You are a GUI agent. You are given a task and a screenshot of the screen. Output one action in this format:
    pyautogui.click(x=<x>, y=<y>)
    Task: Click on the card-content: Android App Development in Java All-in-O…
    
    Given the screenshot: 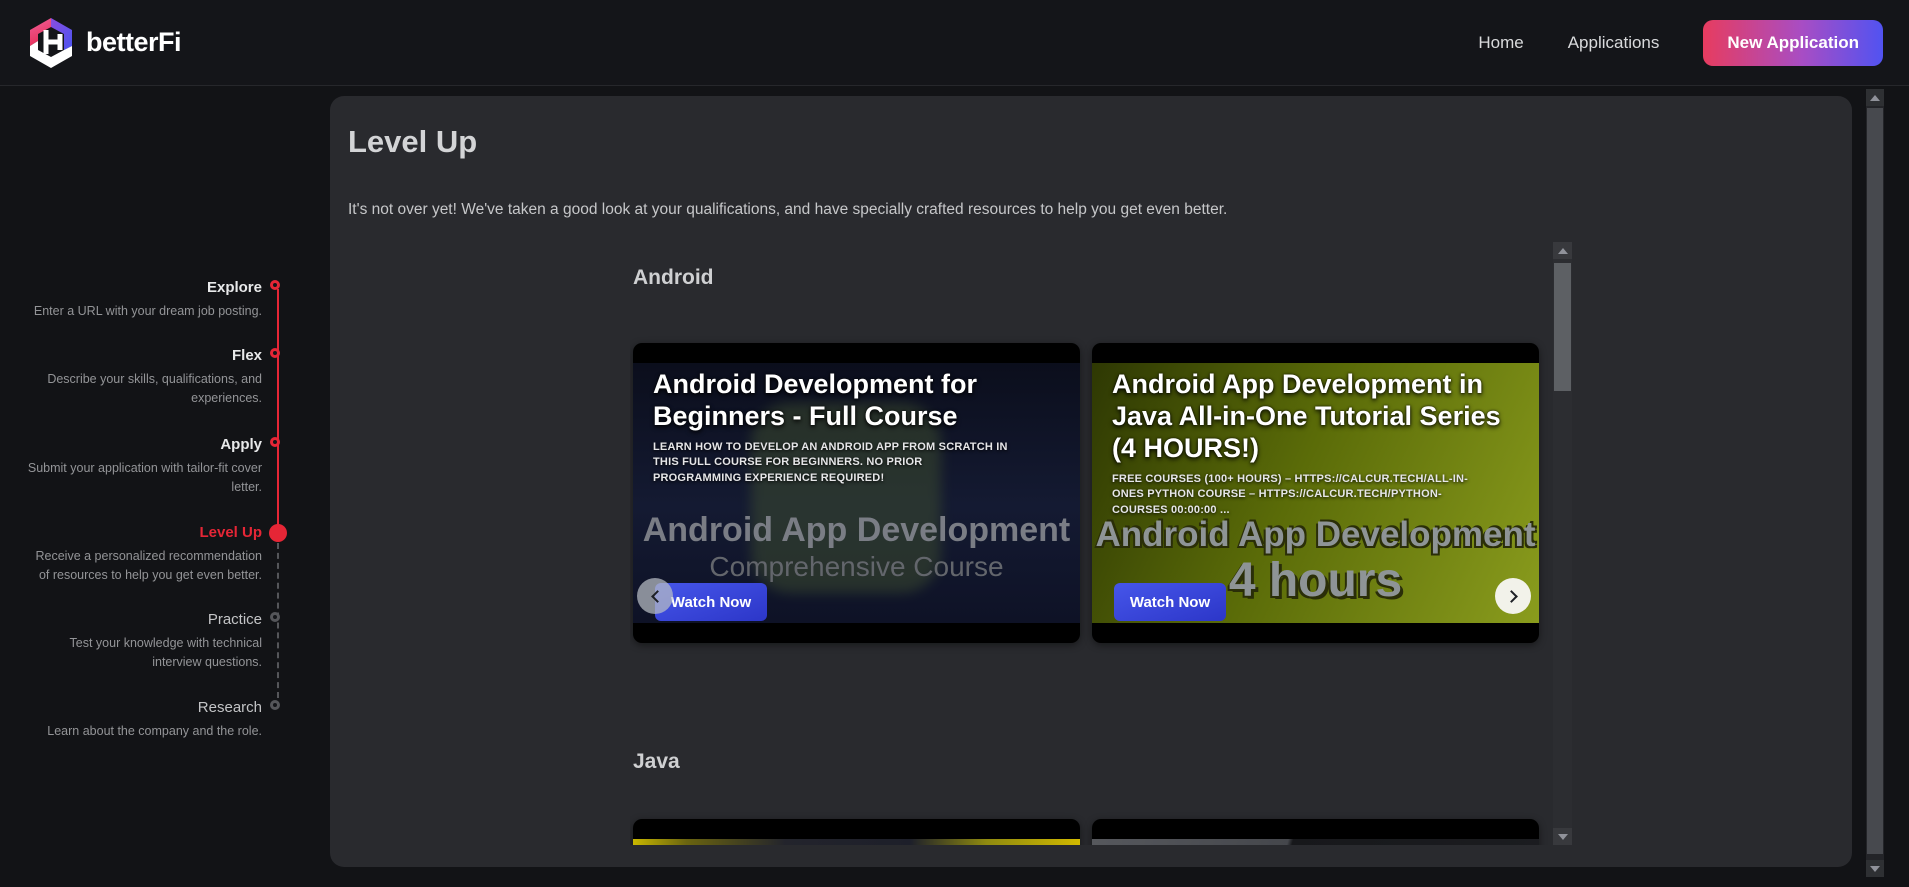 What is the action you would take?
    pyautogui.click(x=1315, y=493)
    